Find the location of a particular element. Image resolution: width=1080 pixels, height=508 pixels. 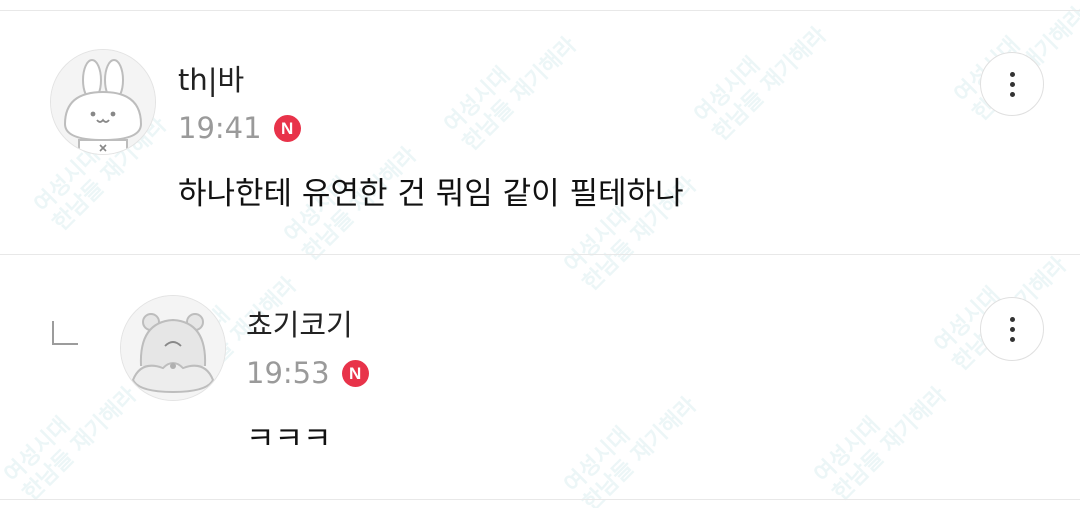

comment-author: th|바 is located at coordinates (211, 80).